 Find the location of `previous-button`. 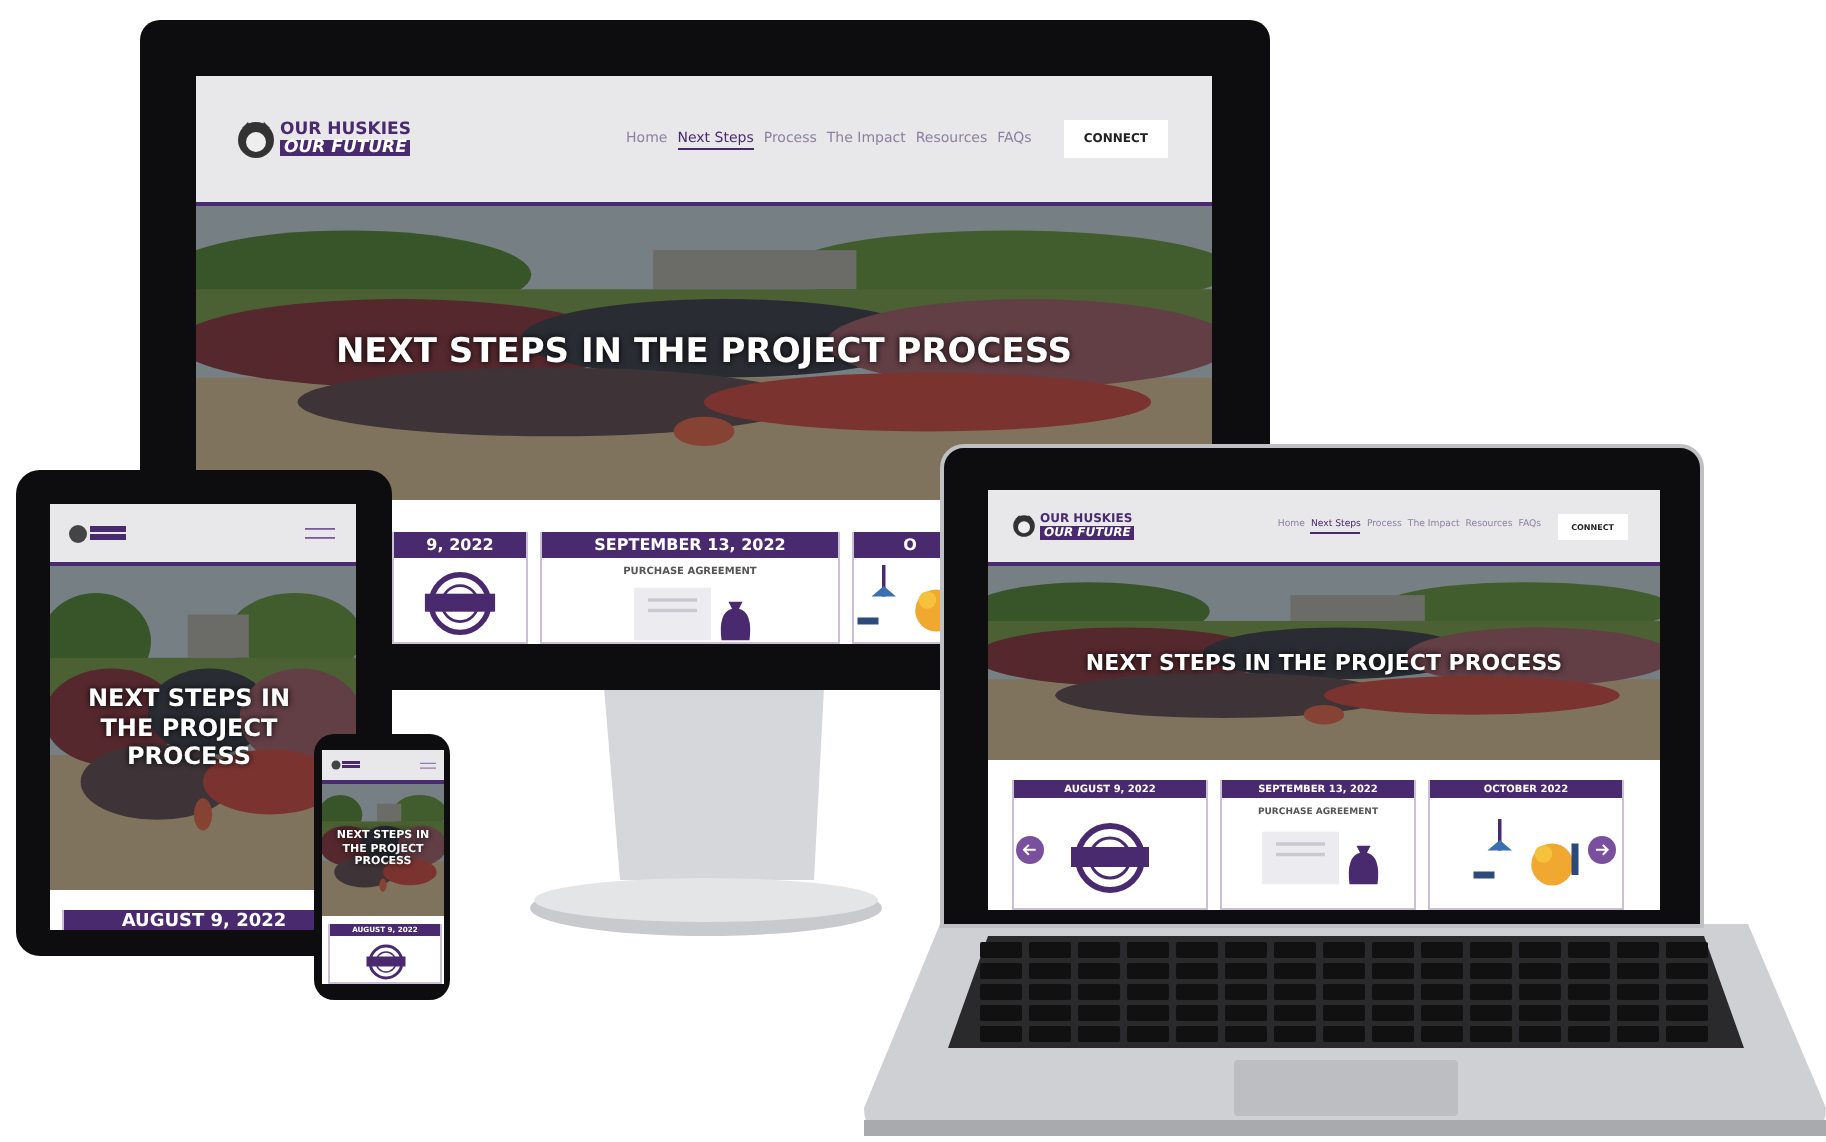

previous-button is located at coordinates (1030, 849).